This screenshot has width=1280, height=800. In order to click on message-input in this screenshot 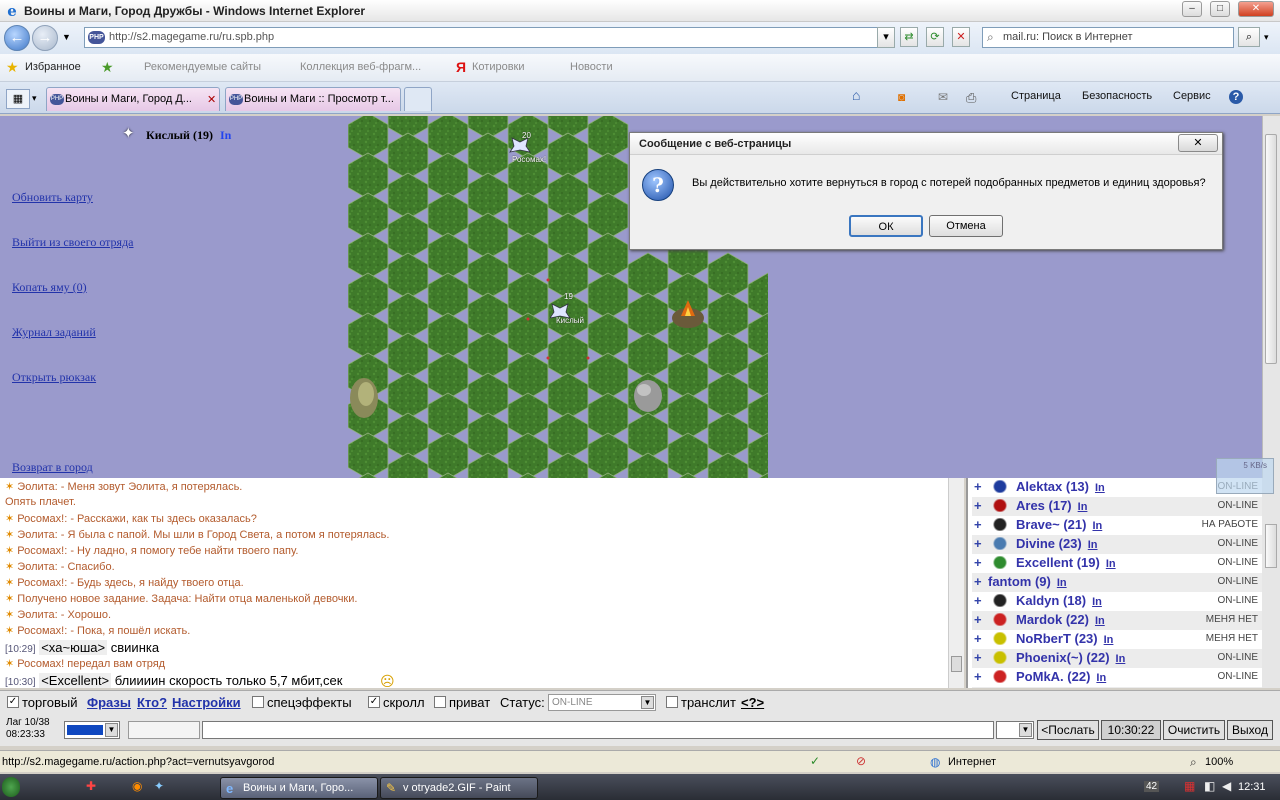, I will do `click(598, 730)`.